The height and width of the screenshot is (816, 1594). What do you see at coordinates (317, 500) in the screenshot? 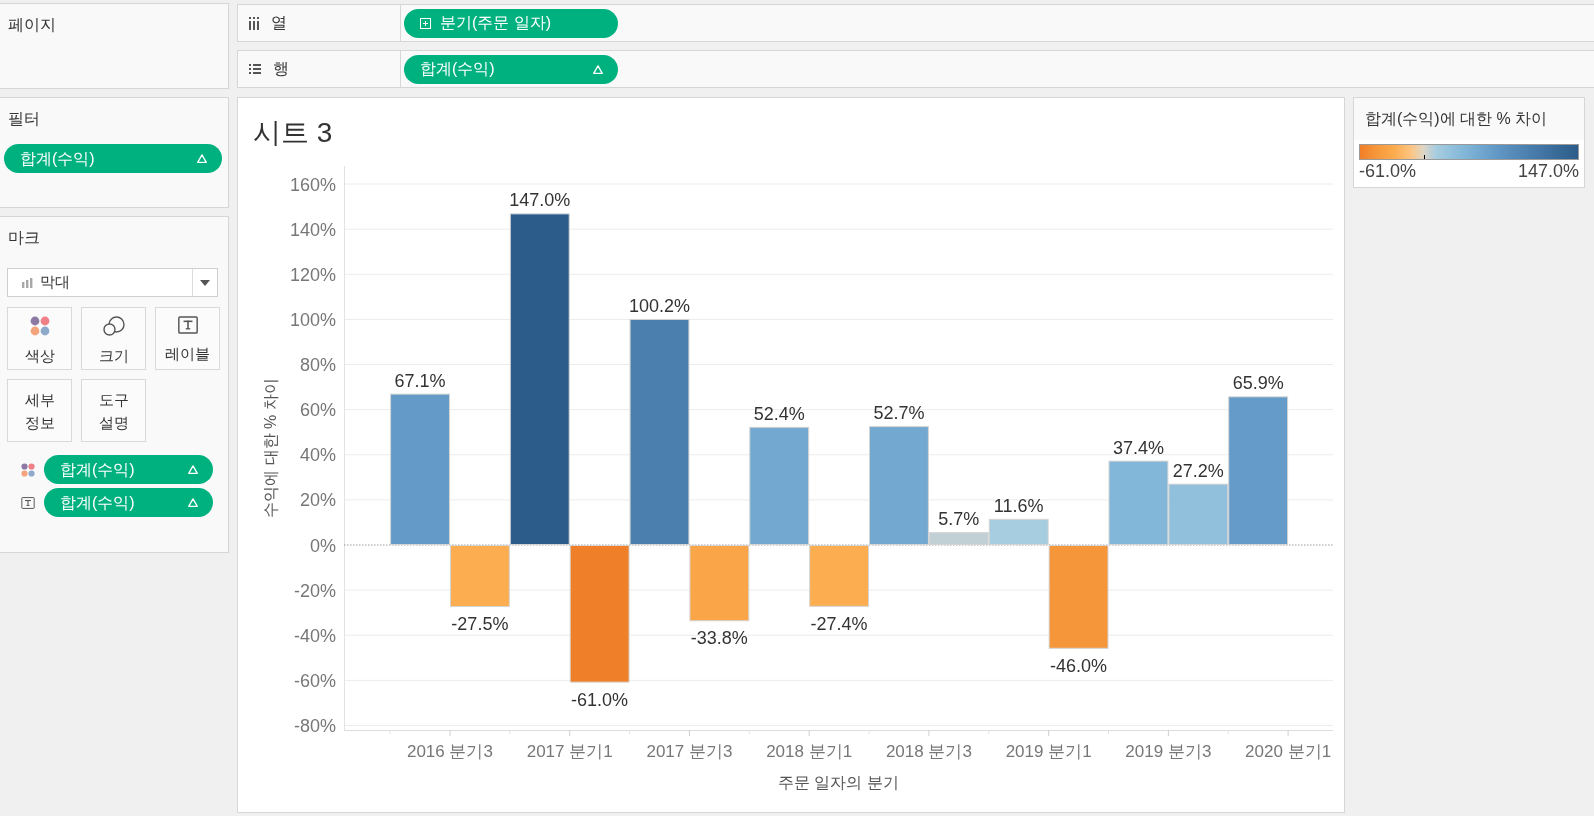
I see `y-tick-label: 20%` at bounding box center [317, 500].